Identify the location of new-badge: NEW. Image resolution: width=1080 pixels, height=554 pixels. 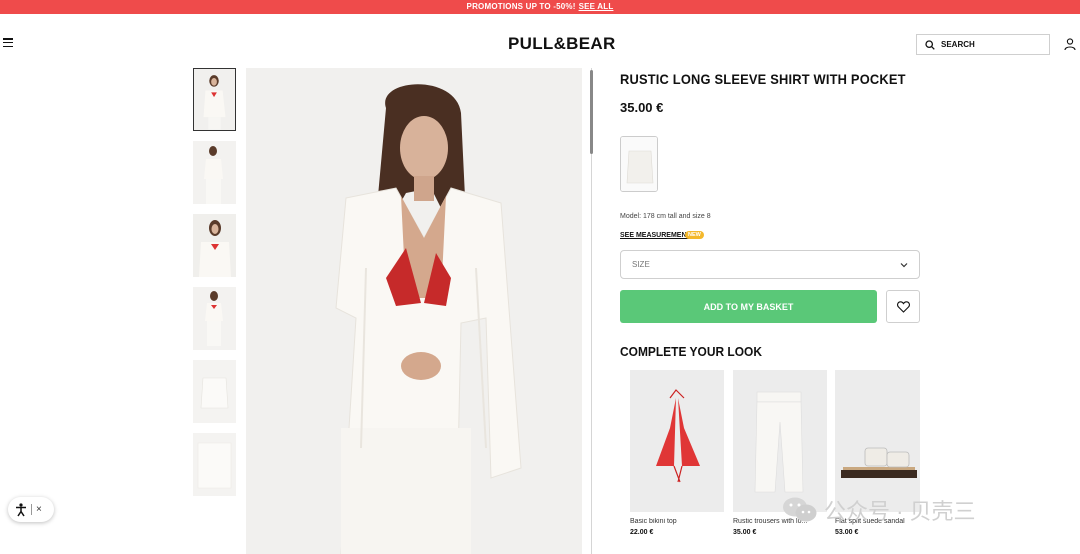
(694, 235).